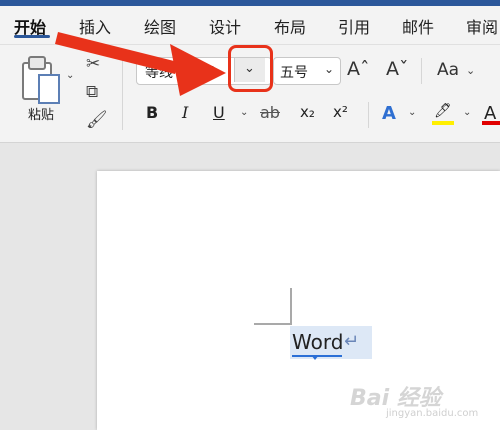  Describe the element at coordinates (482, 26) in the screenshot. I see `tab-review: 审阅` at that location.